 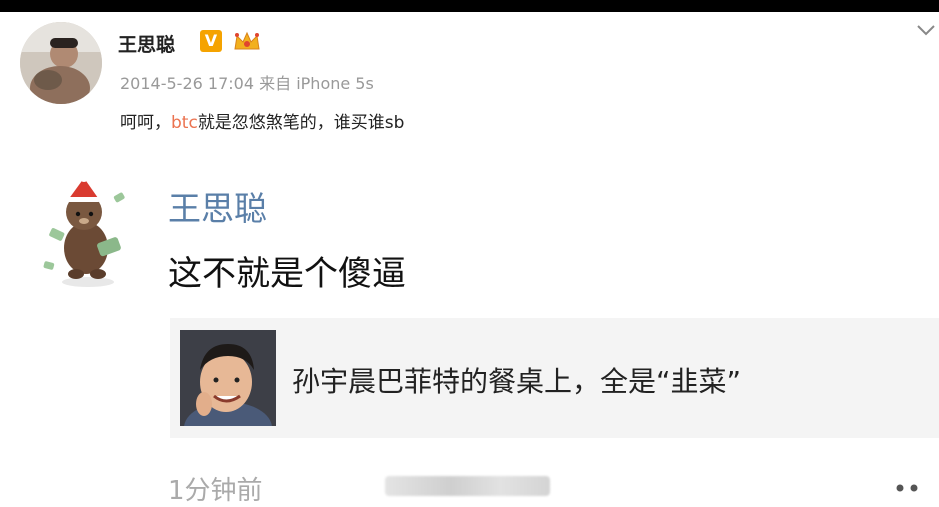 What do you see at coordinates (145, 123) in the screenshot?
I see `post-content-prefix: 呵呵，` at bounding box center [145, 123].